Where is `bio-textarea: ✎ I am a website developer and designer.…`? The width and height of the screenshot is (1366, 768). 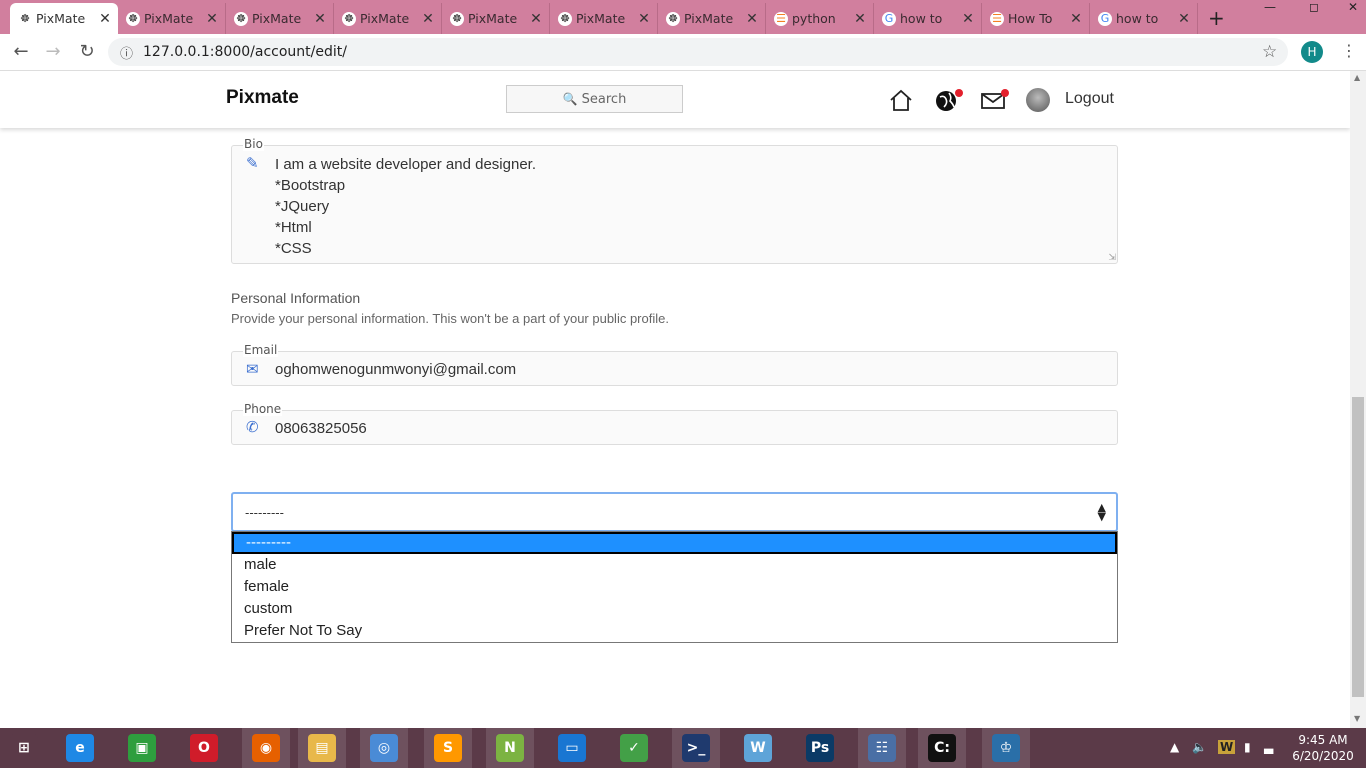
bio-textarea: ✎ I am a website developer and designer.… is located at coordinates (674, 204).